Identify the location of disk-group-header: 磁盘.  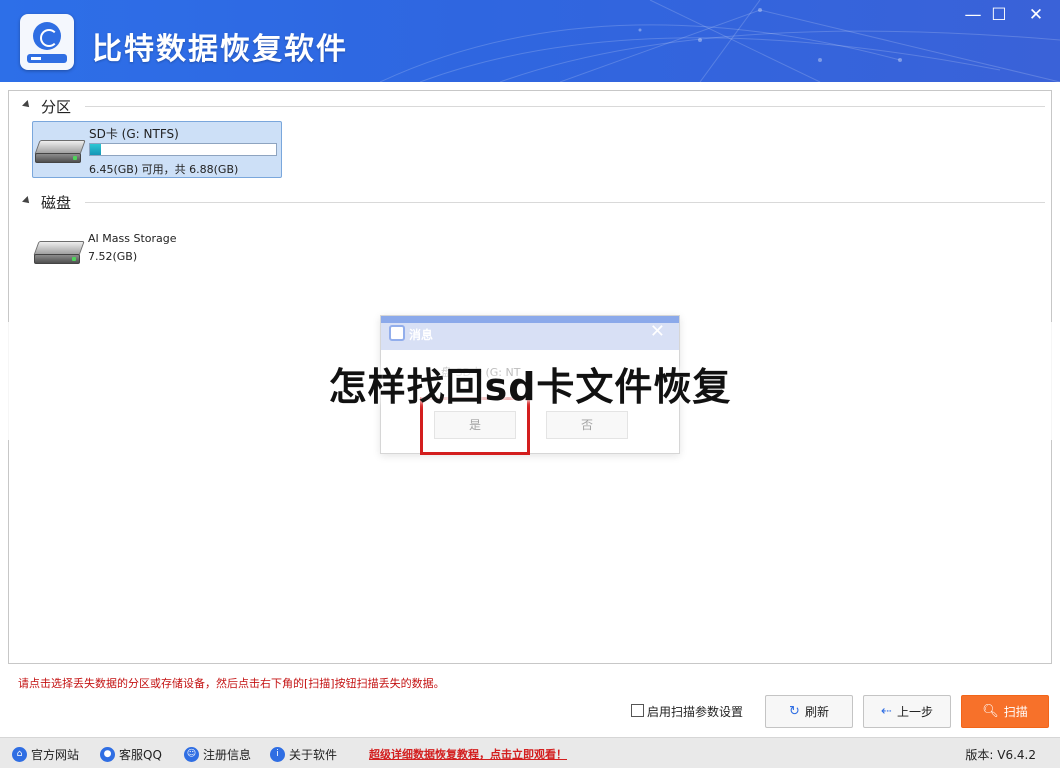
(529, 201).